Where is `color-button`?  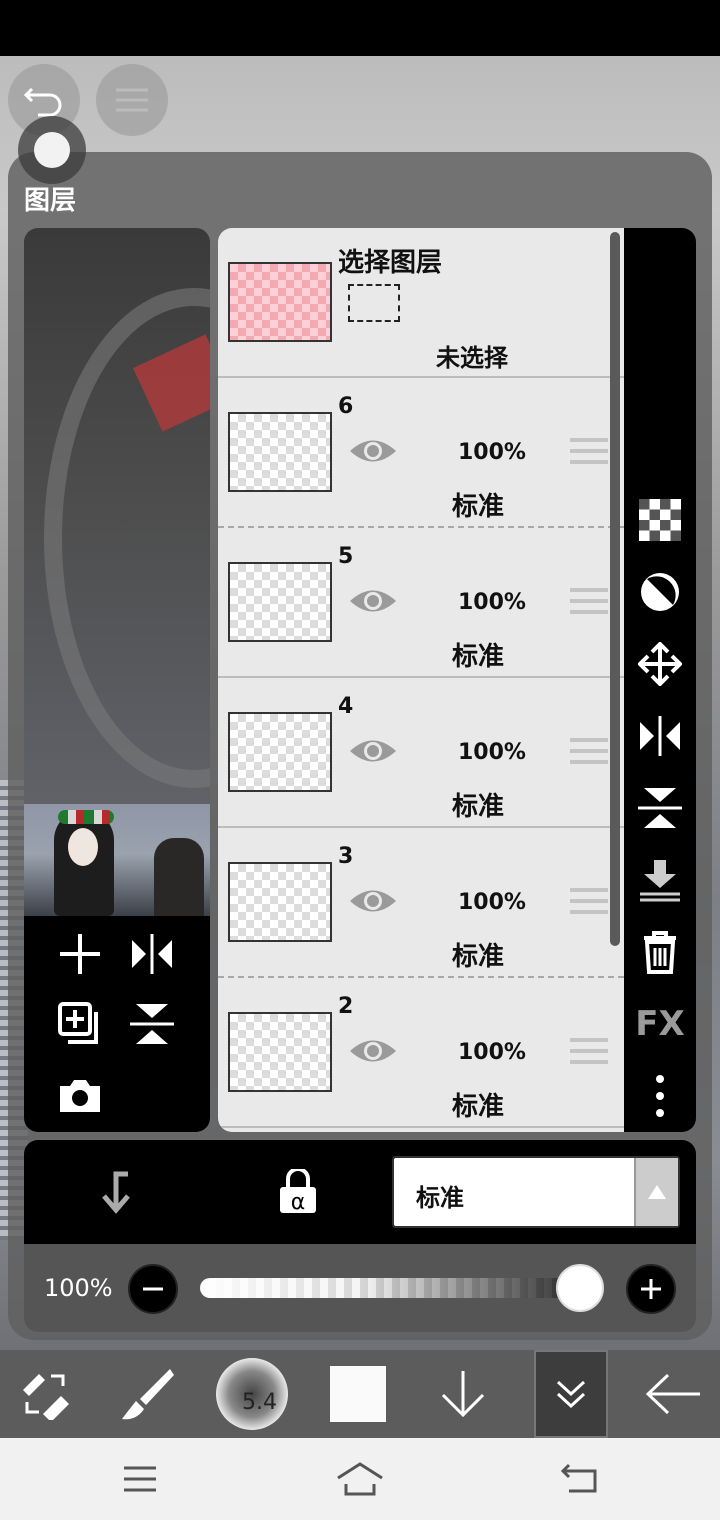 color-button is located at coordinates (358, 1394).